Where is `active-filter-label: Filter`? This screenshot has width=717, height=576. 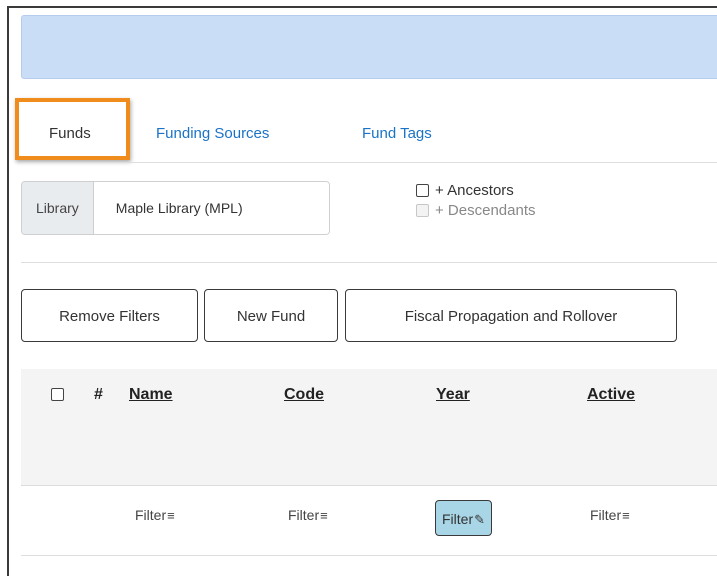 active-filter-label: Filter is located at coordinates (606, 515).